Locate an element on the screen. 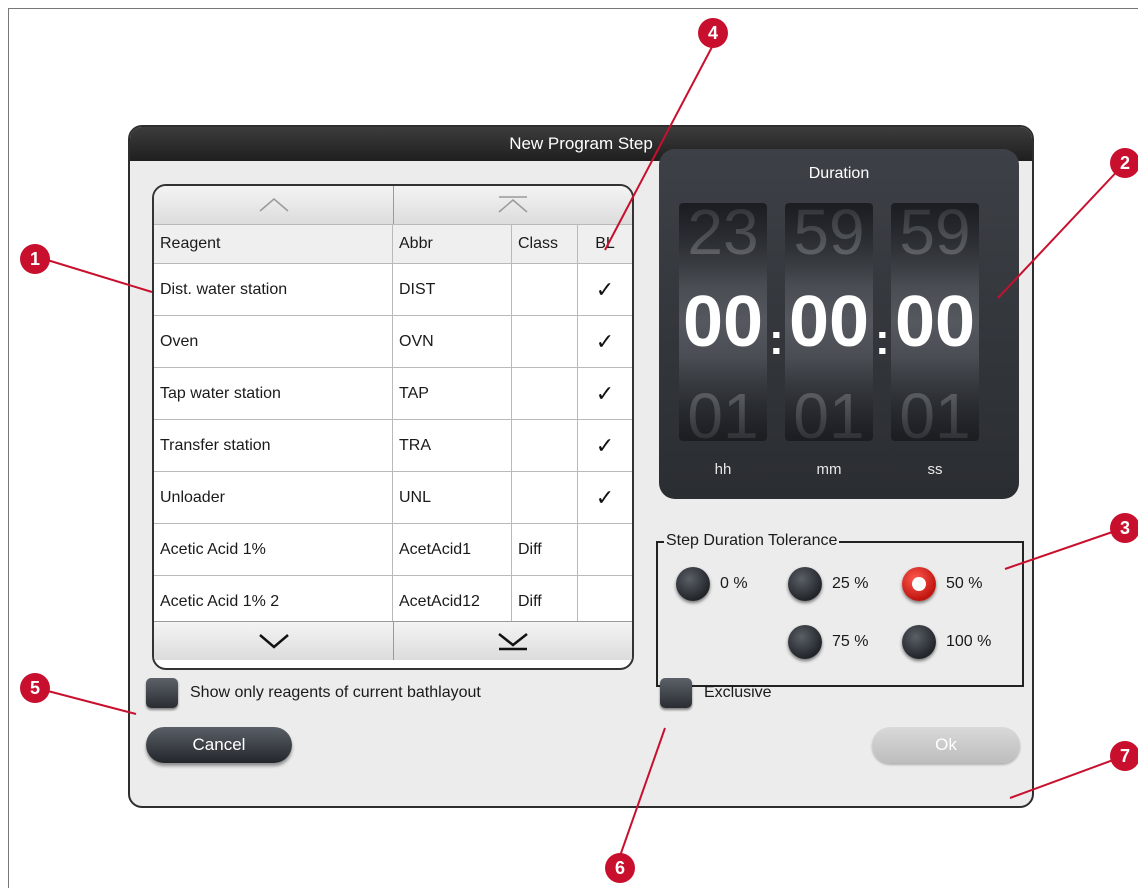 The image size is (1138, 888). callout-4: 4 is located at coordinates (713, 33).